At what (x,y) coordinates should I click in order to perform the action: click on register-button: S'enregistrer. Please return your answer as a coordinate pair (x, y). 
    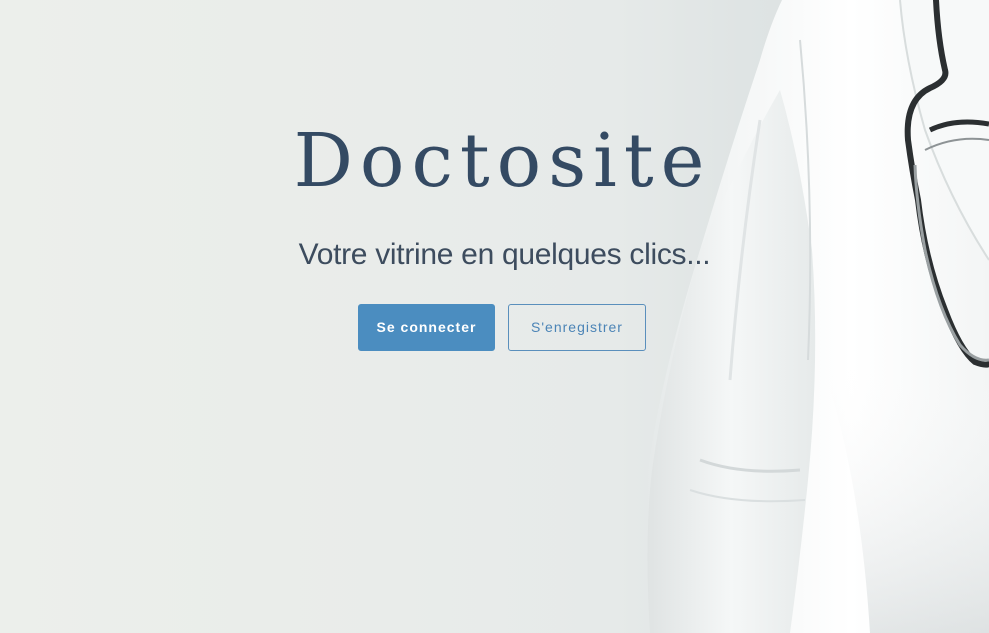
    Looking at the image, I should click on (577, 327).